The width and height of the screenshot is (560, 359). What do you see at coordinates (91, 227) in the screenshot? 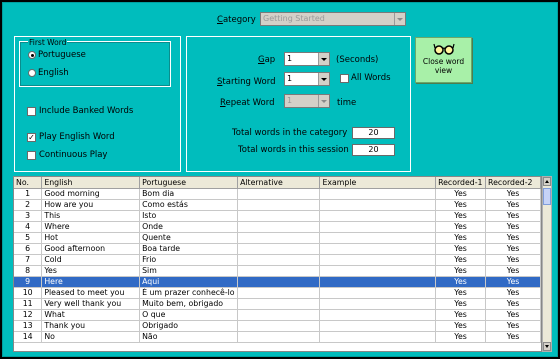
I see `table-cell: Where` at bounding box center [91, 227].